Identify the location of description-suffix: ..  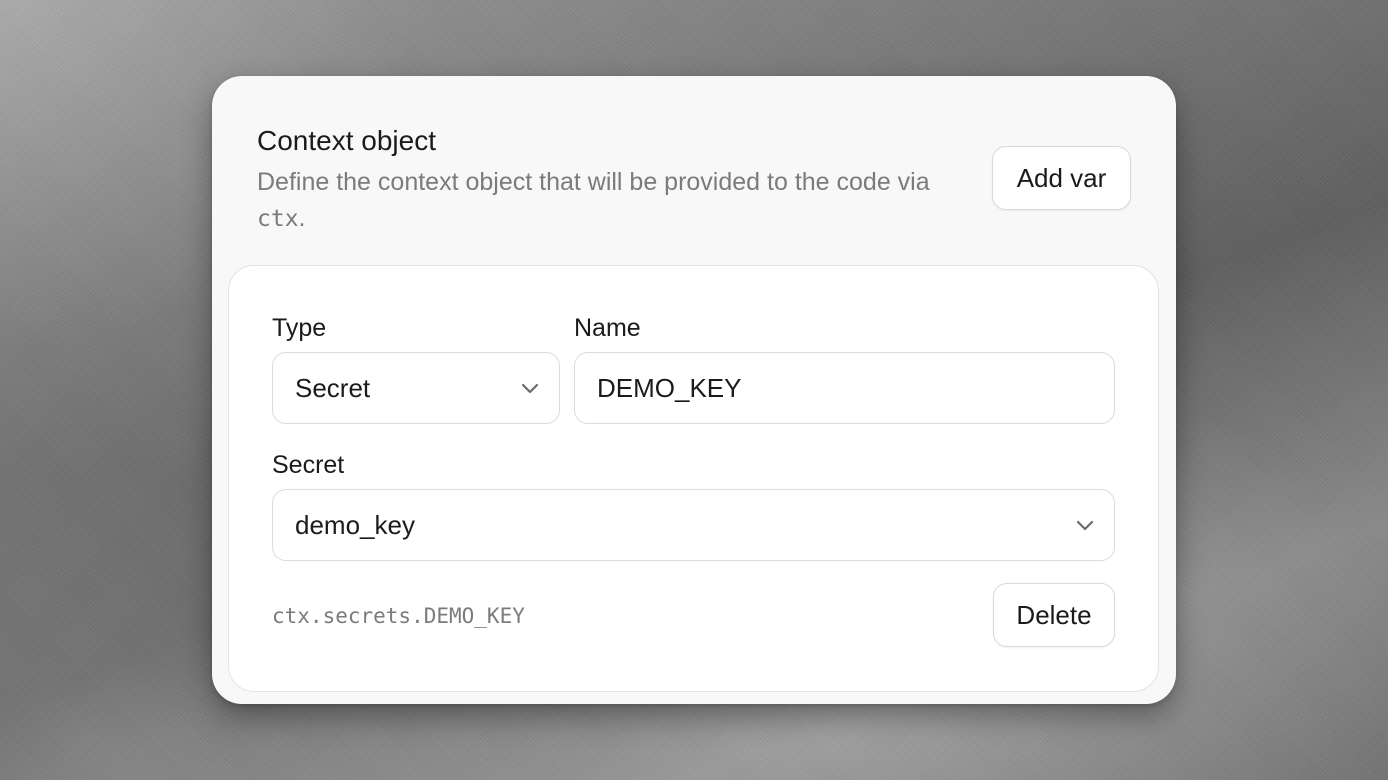
(302, 218).